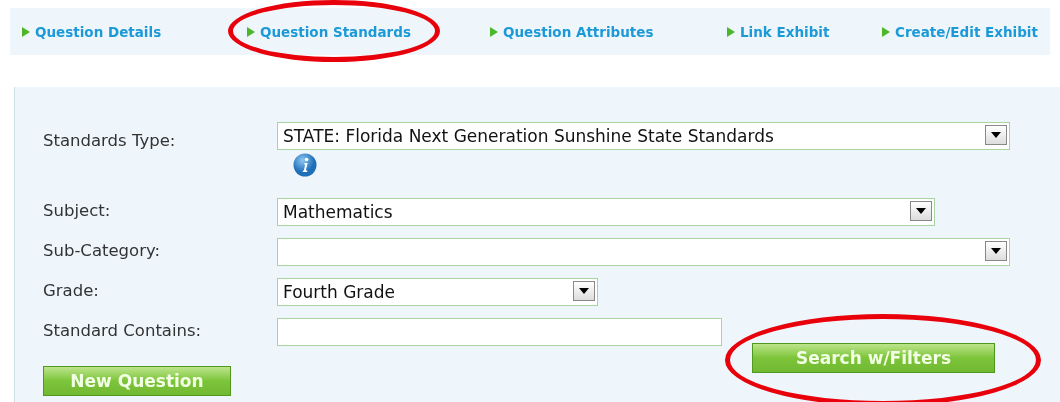 The height and width of the screenshot is (402, 1060). What do you see at coordinates (305, 165) in the screenshot?
I see `info-icon` at bounding box center [305, 165].